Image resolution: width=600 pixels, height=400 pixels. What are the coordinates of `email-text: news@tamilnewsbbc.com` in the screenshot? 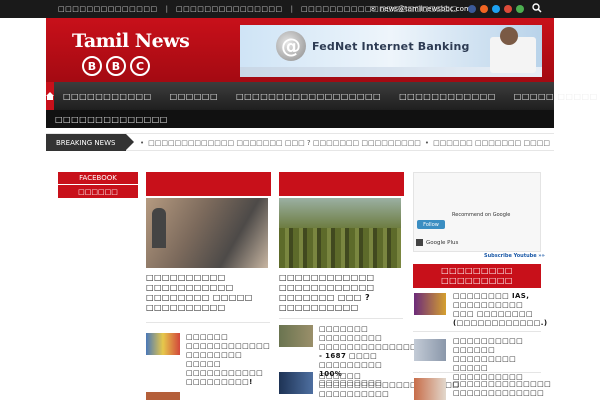 It's located at (425, 9).